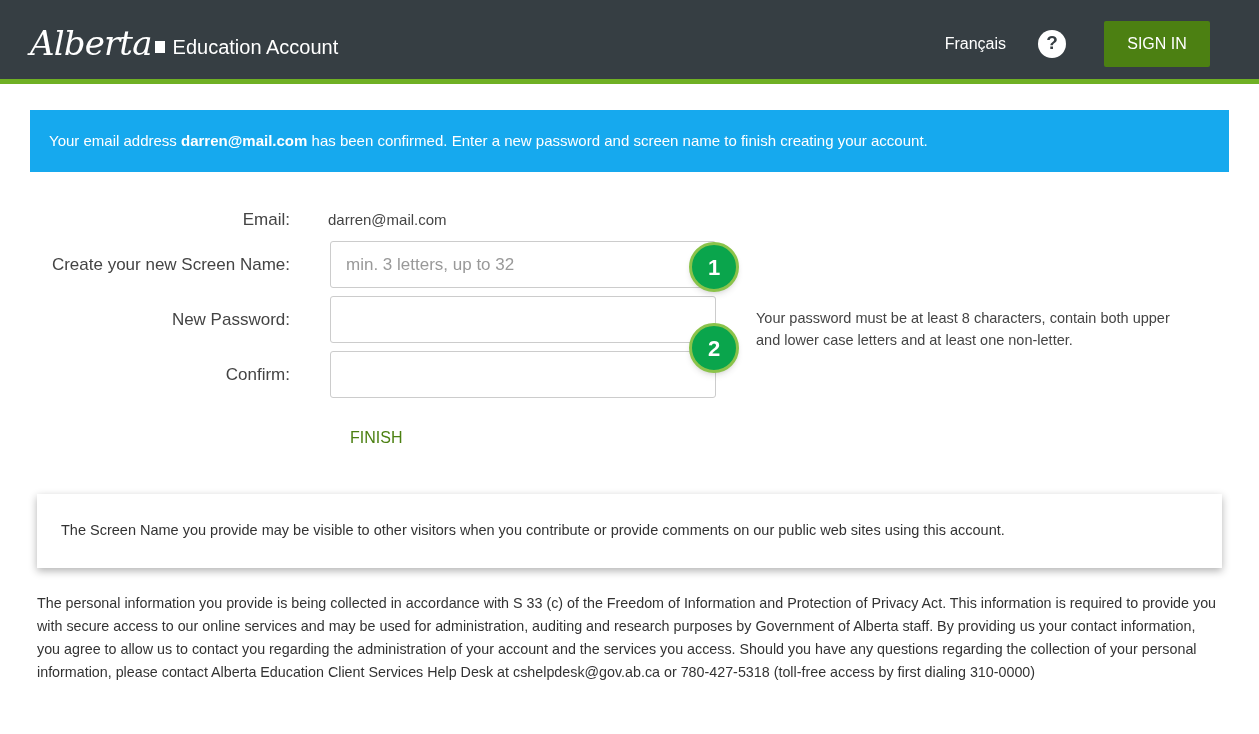  I want to click on banner-text: Your email address darren@mail.com has been confirmed. Enter a new password and screen name to finish creating your account., so click(488, 140).